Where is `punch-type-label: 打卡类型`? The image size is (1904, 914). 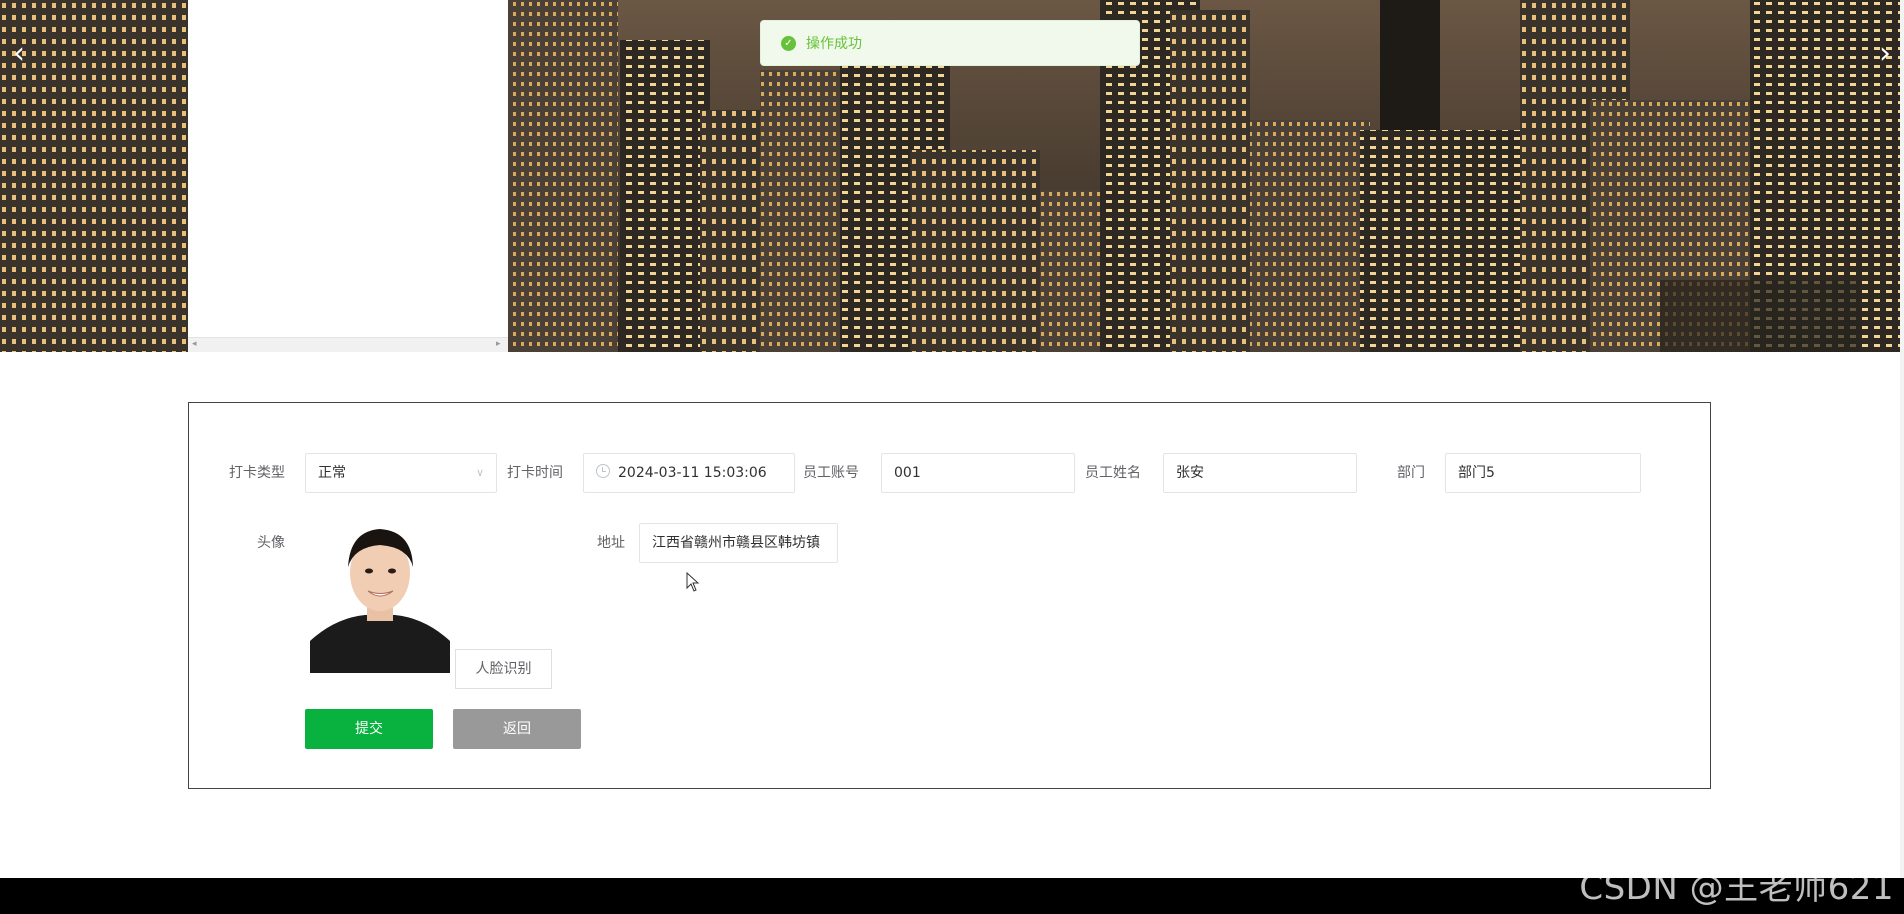 punch-type-label: 打卡类型 is located at coordinates (257, 473).